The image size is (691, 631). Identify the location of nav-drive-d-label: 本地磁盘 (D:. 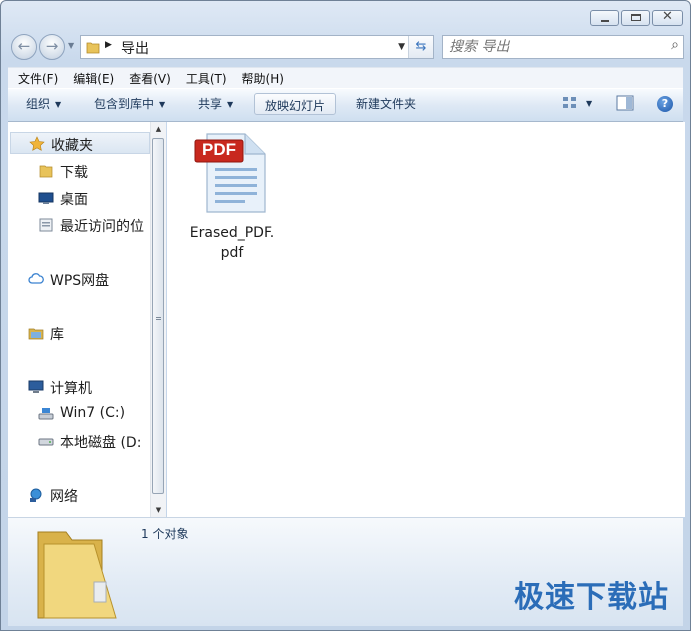
(101, 443).